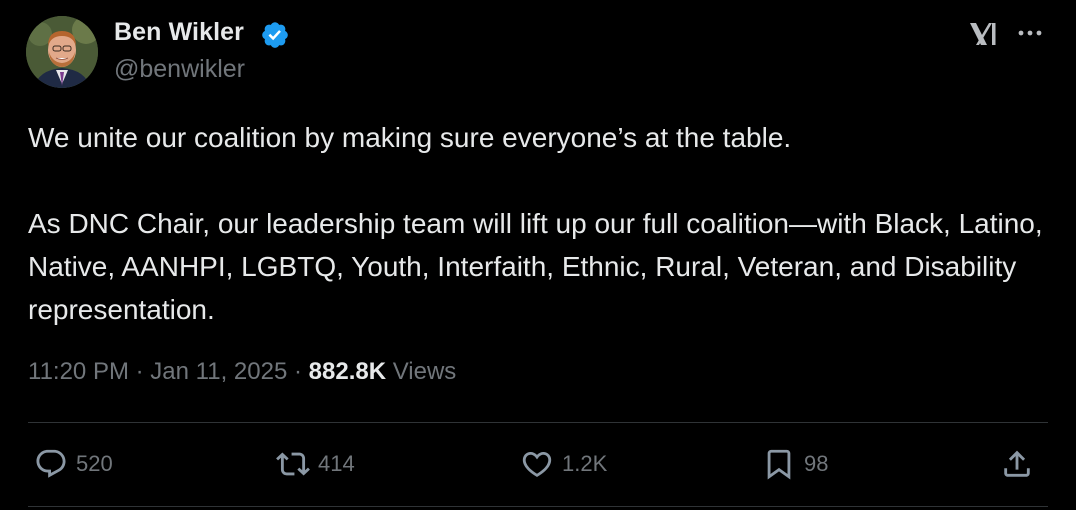  I want to click on bookmark-count: 98, so click(816, 463).